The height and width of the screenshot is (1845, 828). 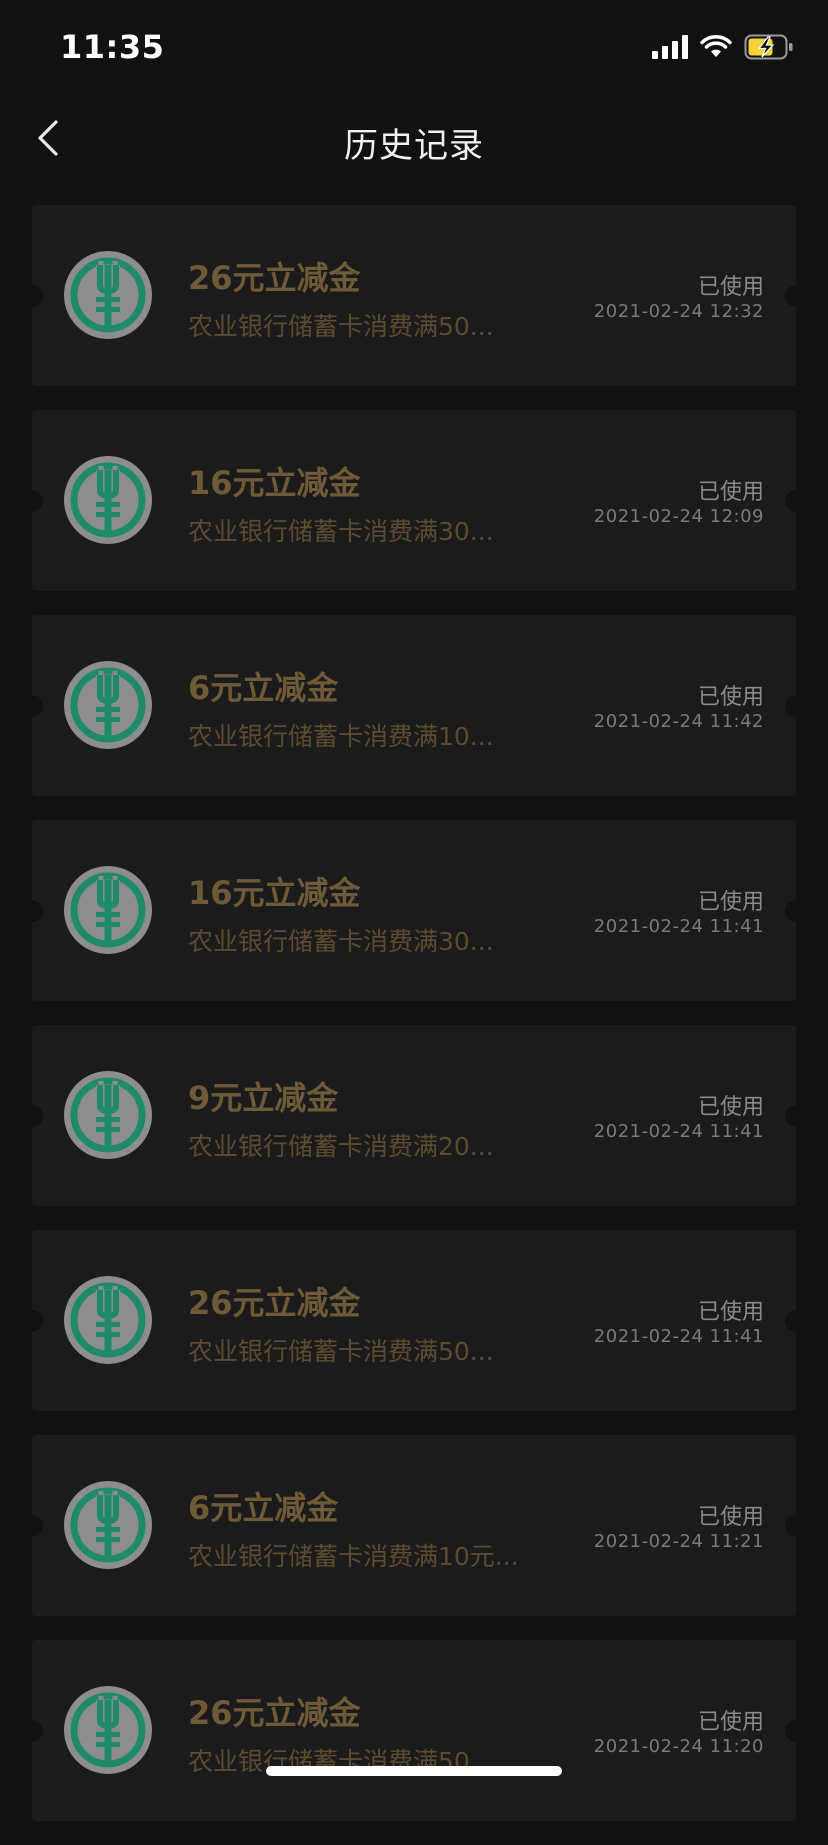 I want to click on record-timestamp: 2021-02-24 11:20, so click(x=678, y=1746).